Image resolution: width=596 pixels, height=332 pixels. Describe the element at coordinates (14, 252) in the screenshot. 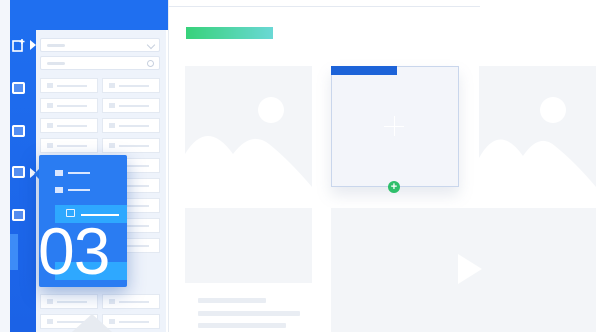

I see `rail-selected-highlight` at that location.